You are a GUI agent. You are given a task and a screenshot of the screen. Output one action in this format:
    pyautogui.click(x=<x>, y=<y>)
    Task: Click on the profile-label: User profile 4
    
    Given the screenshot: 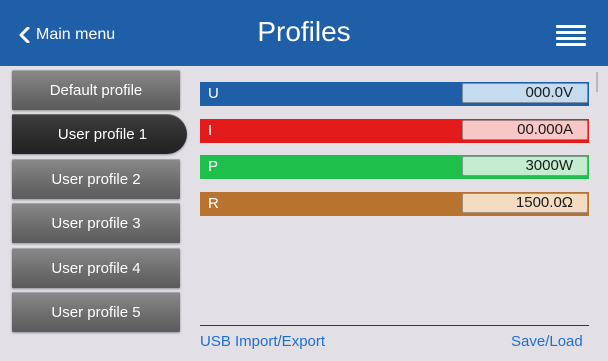 What is the action you would take?
    pyautogui.click(x=96, y=268)
    